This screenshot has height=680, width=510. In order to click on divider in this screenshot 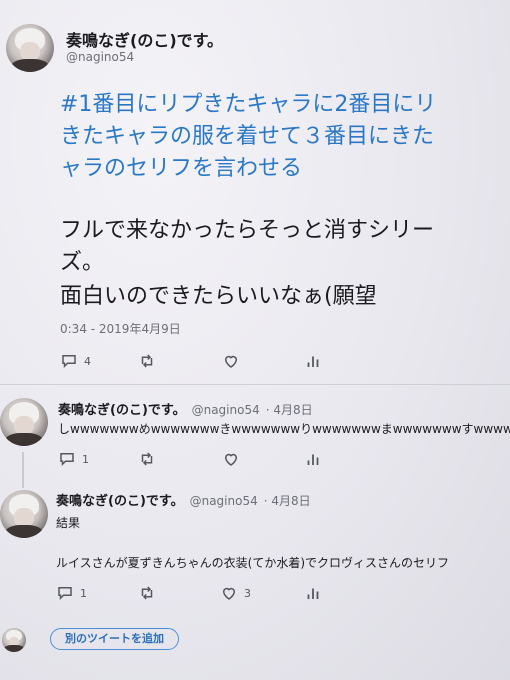, I will do `click(255, 384)`.